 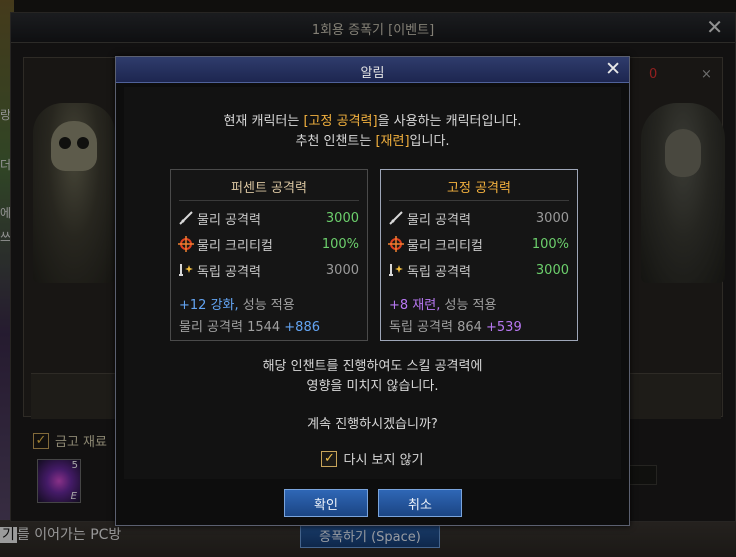 What do you see at coordinates (613, 69) in the screenshot?
I see `close-icon: ✕` at bounding box center [613, 69].